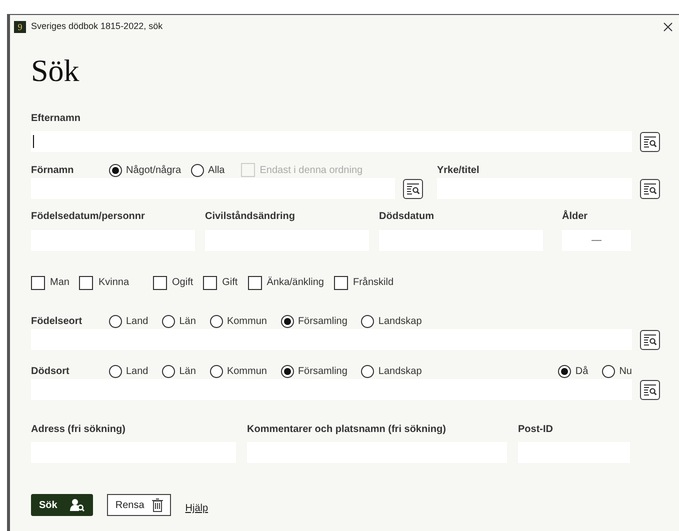 The height and width of the screenshot is (531, 679). Describe the element at coordinates (20, 27) in the screenshot. I see `app-logo: 9` at that location.